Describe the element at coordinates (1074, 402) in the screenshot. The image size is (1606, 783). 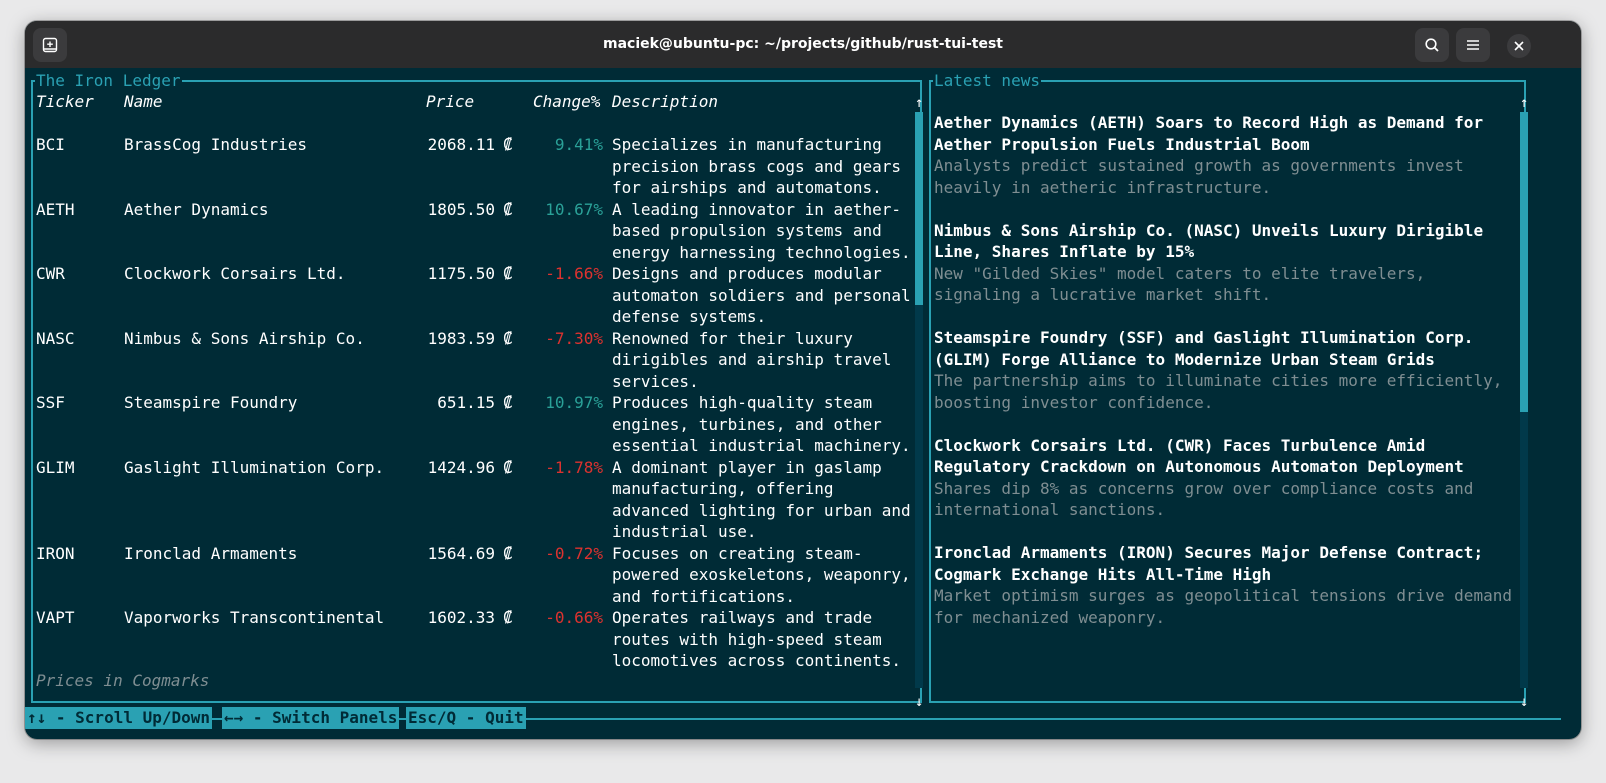
I see `news-summary-line: boosting investor confidence.` at that location.